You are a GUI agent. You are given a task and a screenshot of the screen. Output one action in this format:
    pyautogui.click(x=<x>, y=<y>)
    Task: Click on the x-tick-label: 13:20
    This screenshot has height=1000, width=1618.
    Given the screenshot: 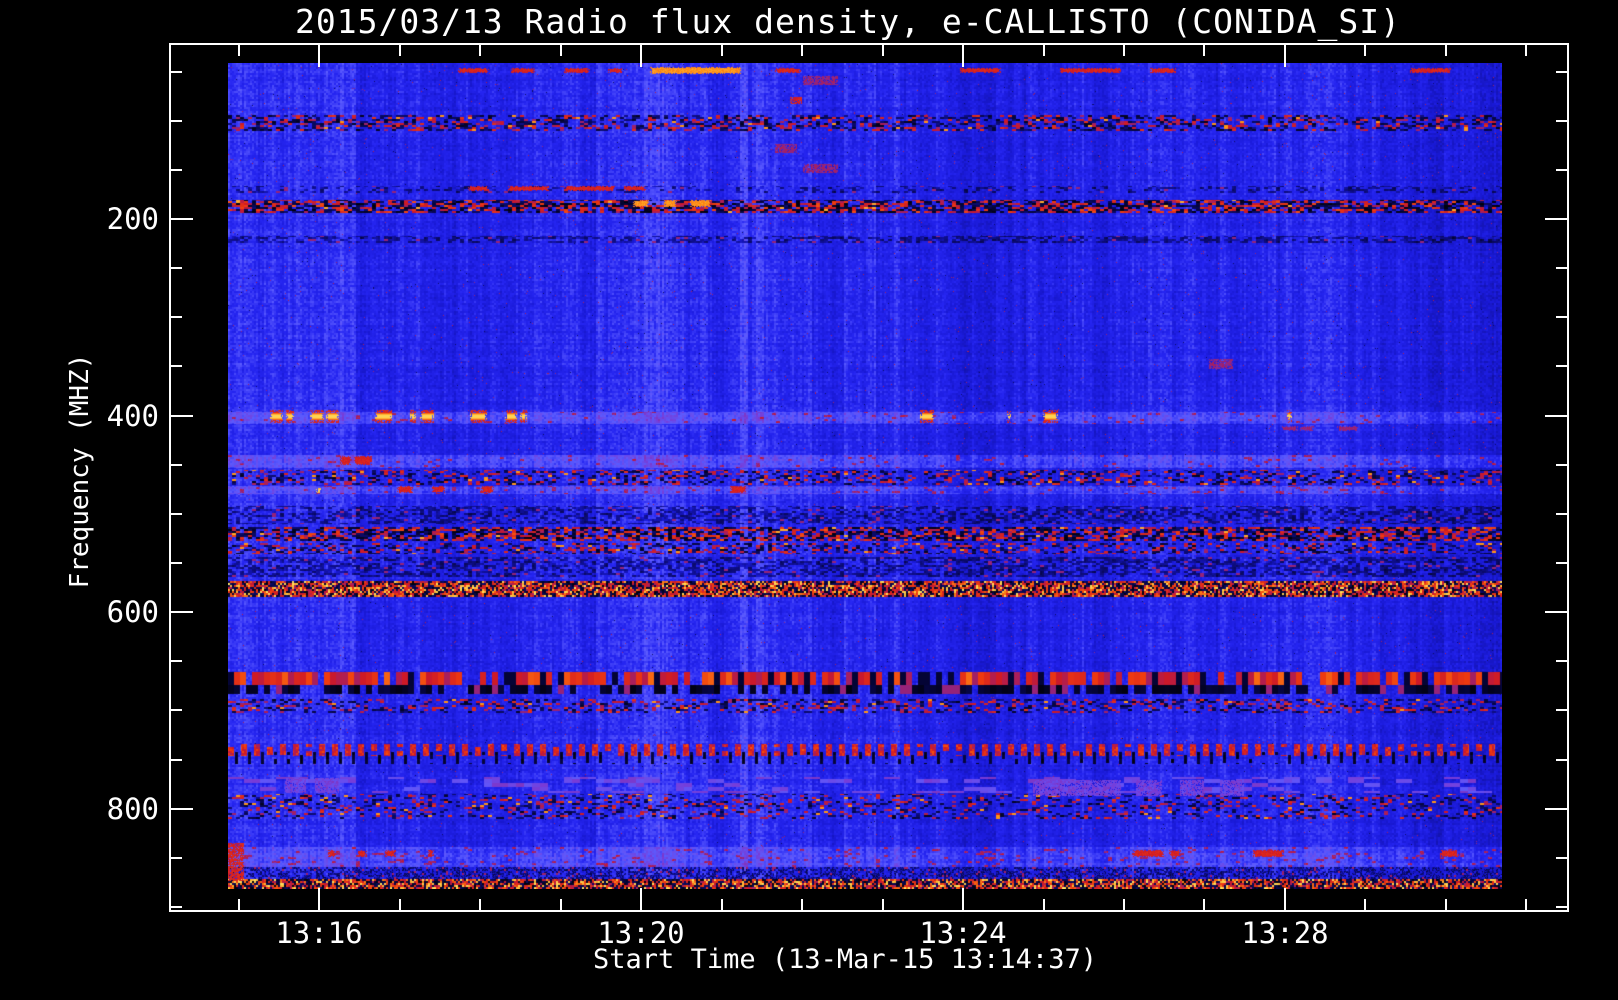 What is the action you would take?
    pyautogui.click(x=641, y=933)
    